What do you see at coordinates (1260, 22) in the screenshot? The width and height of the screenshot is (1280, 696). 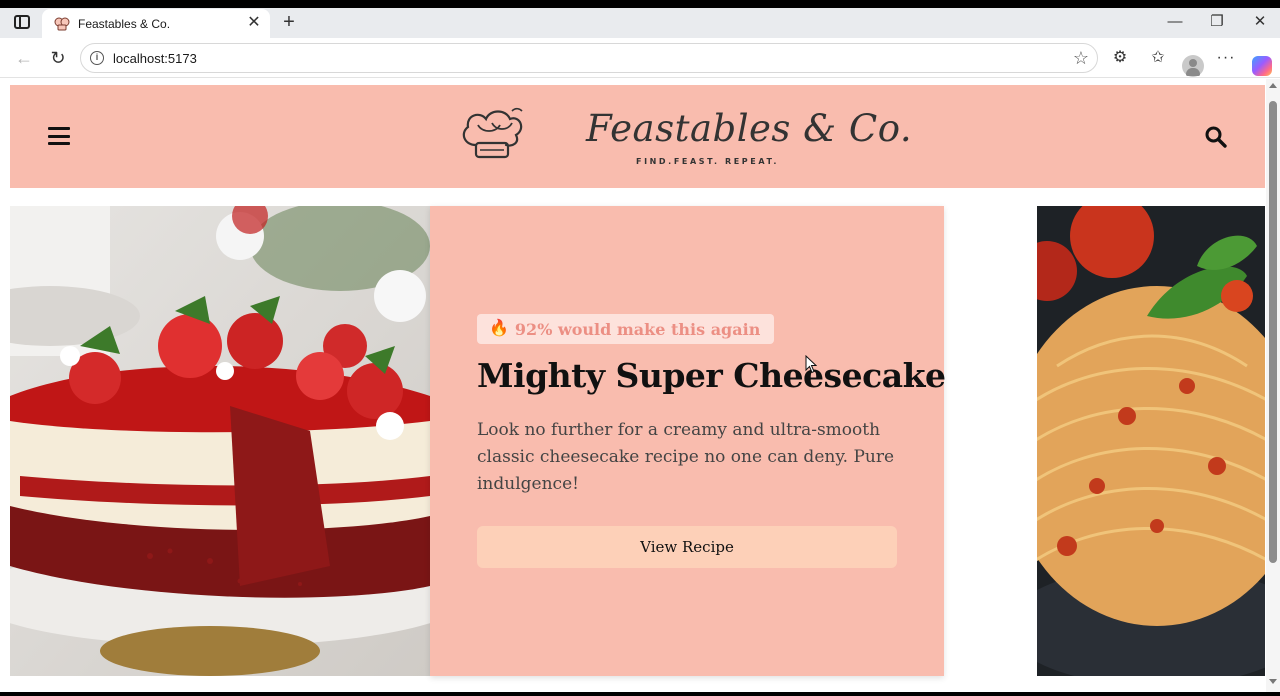 I see `close-window-button: ✕` at bounding box center [1260, 22].